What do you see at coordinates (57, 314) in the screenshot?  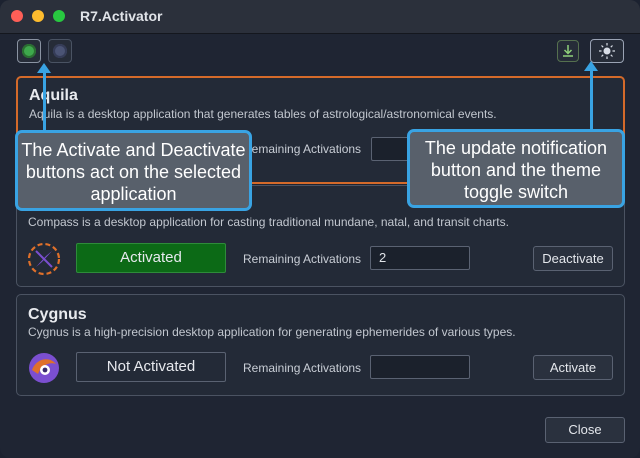 I see `app-name: Cygnus` at bounding box center [57, 314].